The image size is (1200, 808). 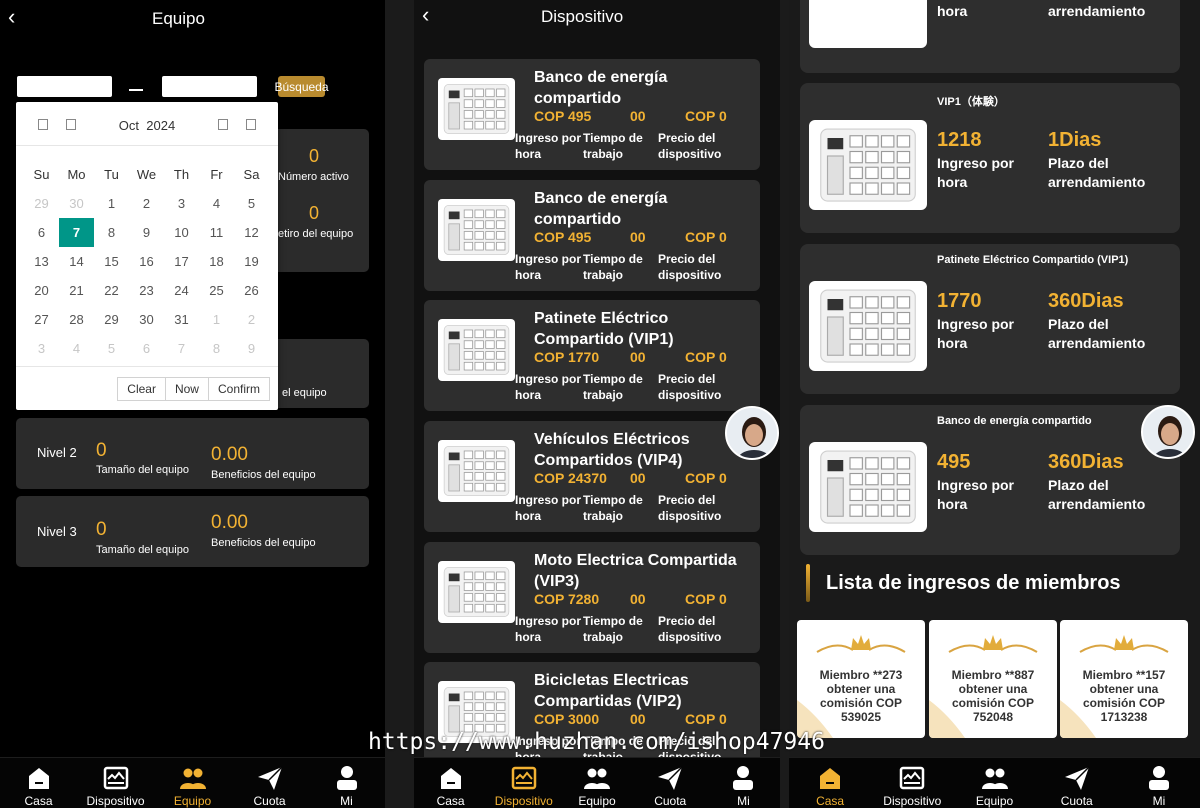 I want to click on calendar-day: 13, so click(x=41, y=261).